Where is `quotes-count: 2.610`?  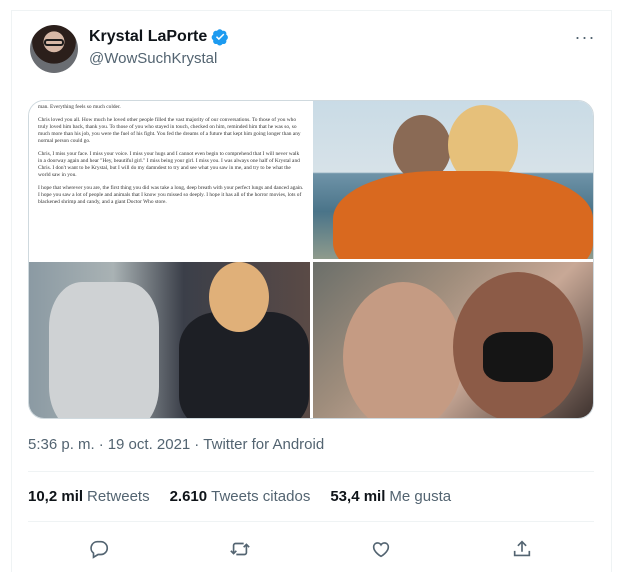 quotes-count: 2.610 is located at coordinates (188, 496).